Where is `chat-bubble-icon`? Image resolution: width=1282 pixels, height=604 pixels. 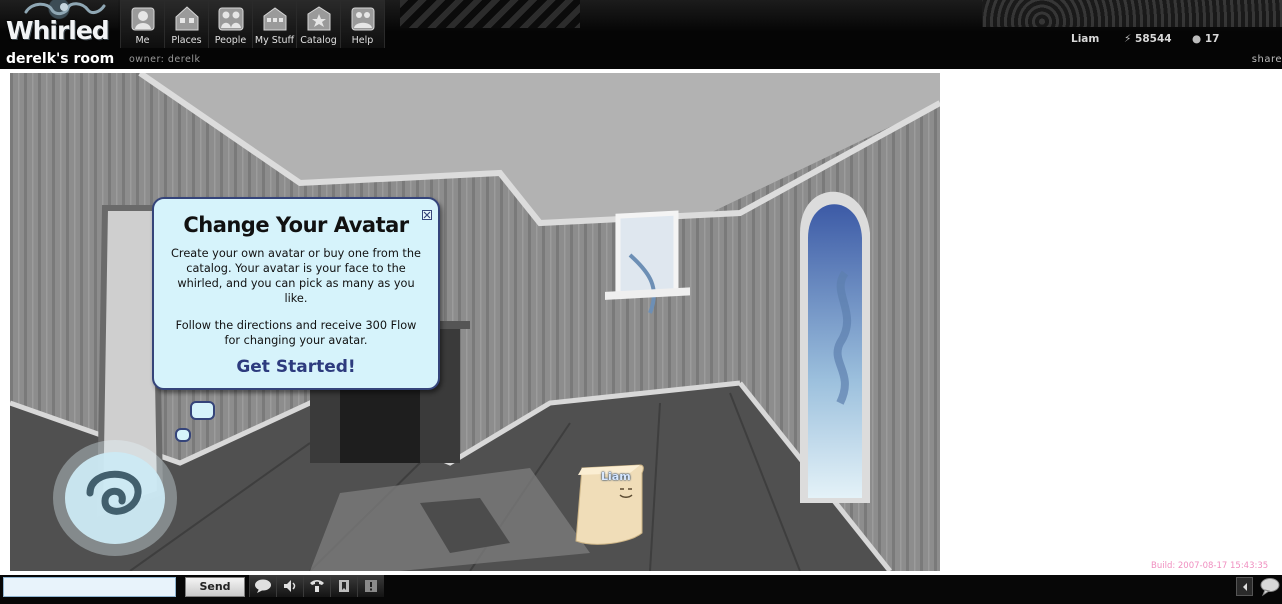 chat-bubble-icon is located at coordinates (263, 586).